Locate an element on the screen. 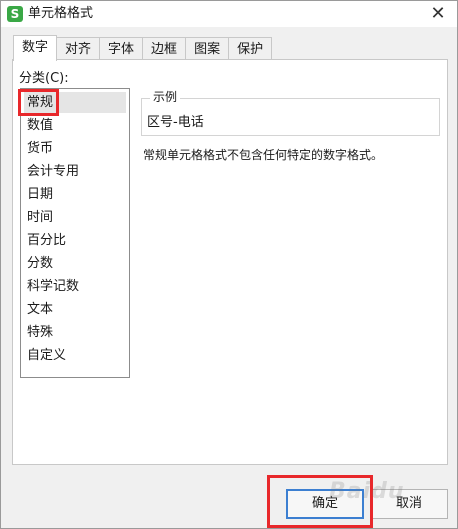 Image resolution: width=458 pixels, height=529 pixels. tab-bar: 数字 对齐 字体 边框 图案 保护 is located at coordinates (143, 48).